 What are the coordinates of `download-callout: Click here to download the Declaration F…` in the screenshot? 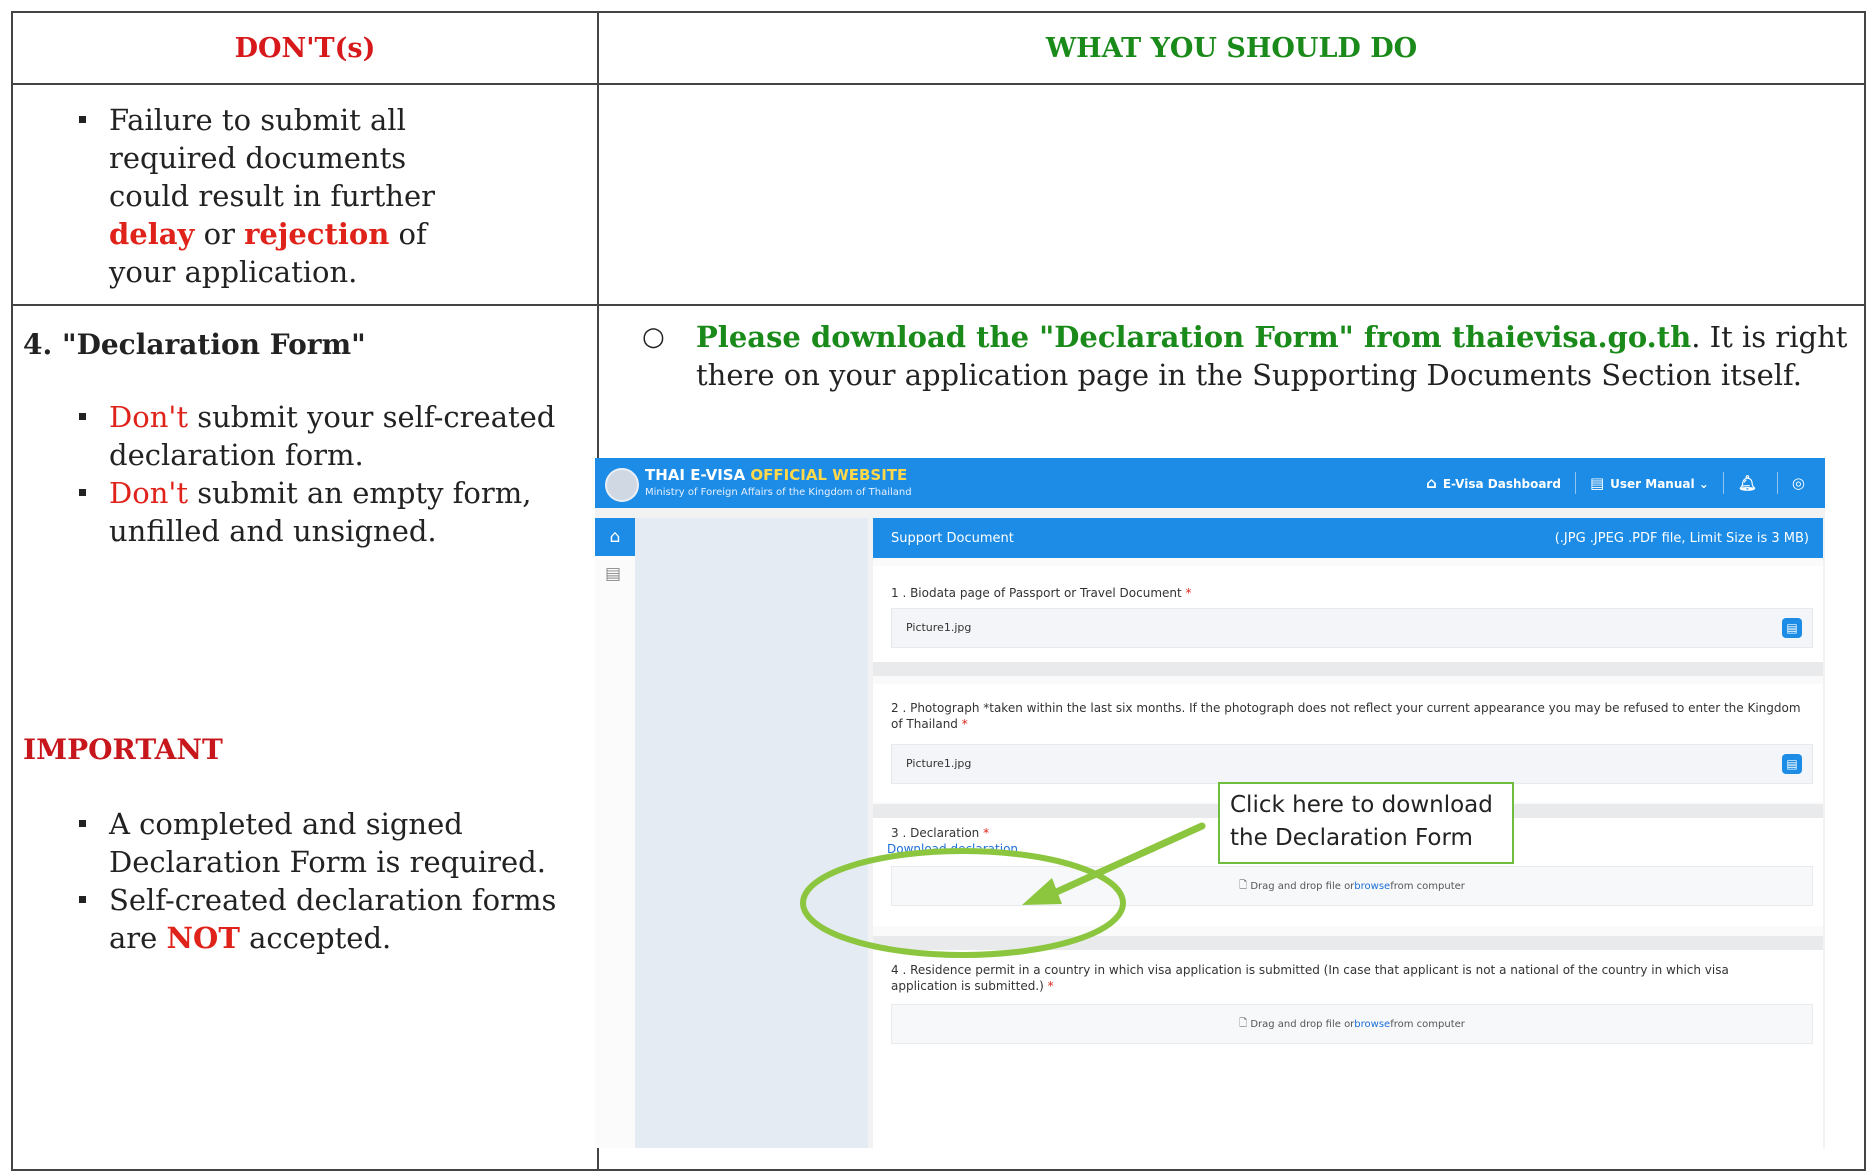 It's located at (1366, 823).